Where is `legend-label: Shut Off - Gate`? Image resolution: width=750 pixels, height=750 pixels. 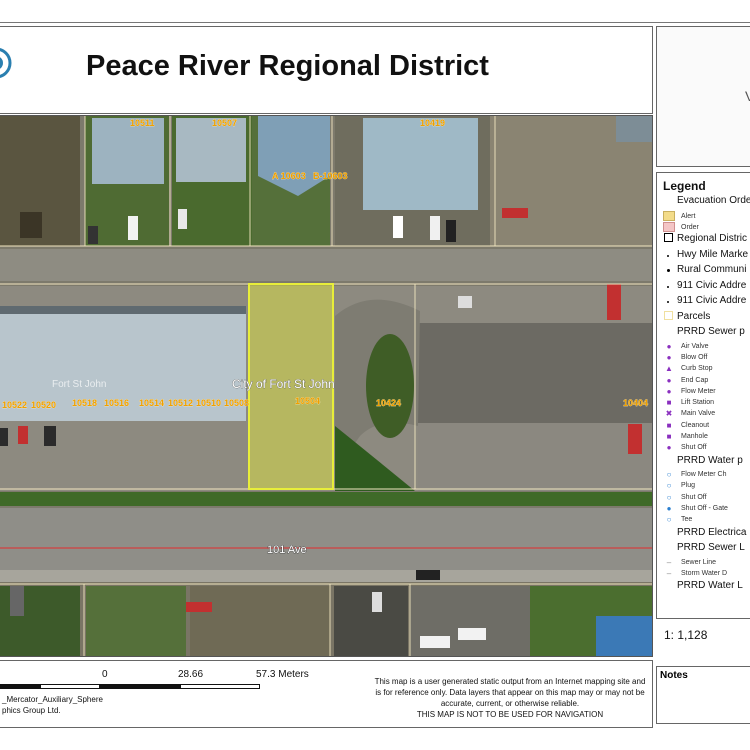
legend-label: Shut Off - Gate is located at coordinates (704, 508).